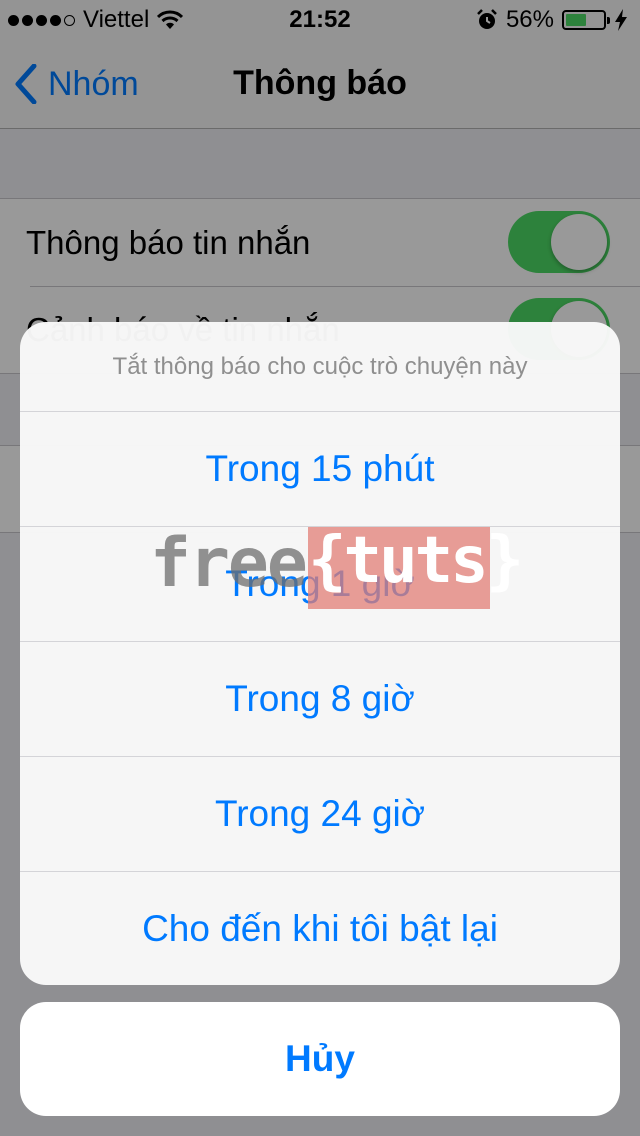 The image size is (640, 1136). What do you see at coordinates (320, 814) in the screenshot?
I see `option-24-hours: Trong 24 giờ` at bounding box center [320, 814].